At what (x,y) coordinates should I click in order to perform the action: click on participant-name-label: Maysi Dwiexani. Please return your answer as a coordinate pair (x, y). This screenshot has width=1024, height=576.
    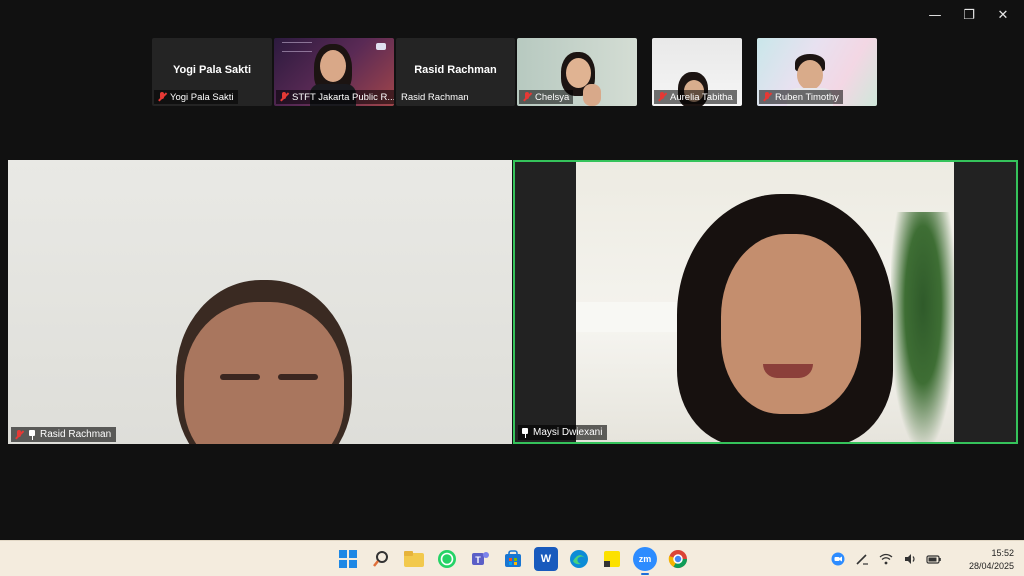
    Looking at the image, I should click on (563, 432).